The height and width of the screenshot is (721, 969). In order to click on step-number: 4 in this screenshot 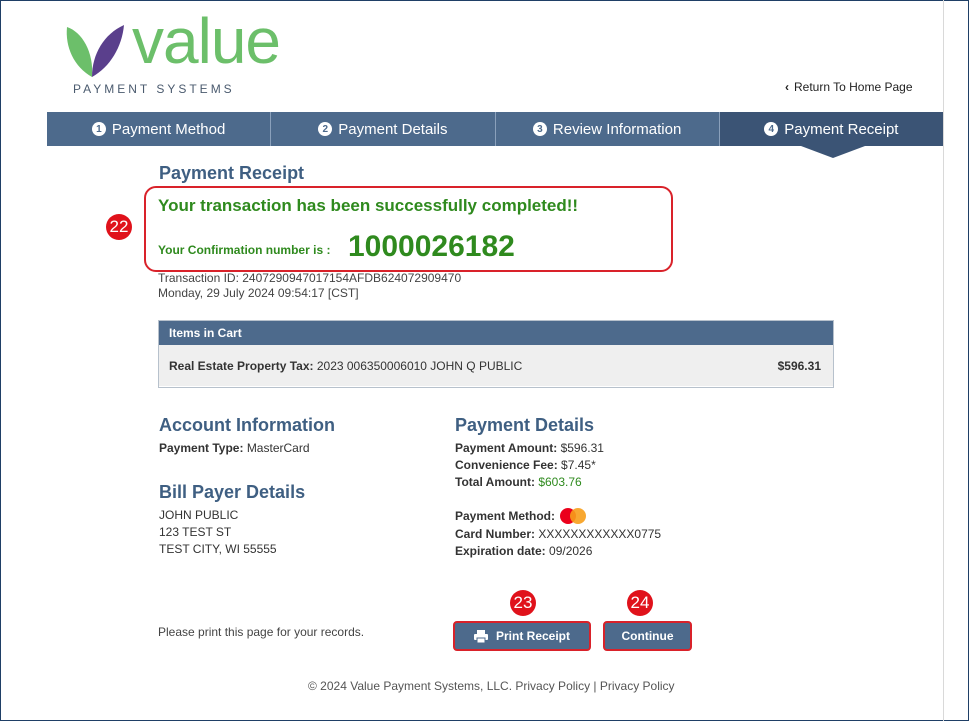, I will do `click(771, 129)`.